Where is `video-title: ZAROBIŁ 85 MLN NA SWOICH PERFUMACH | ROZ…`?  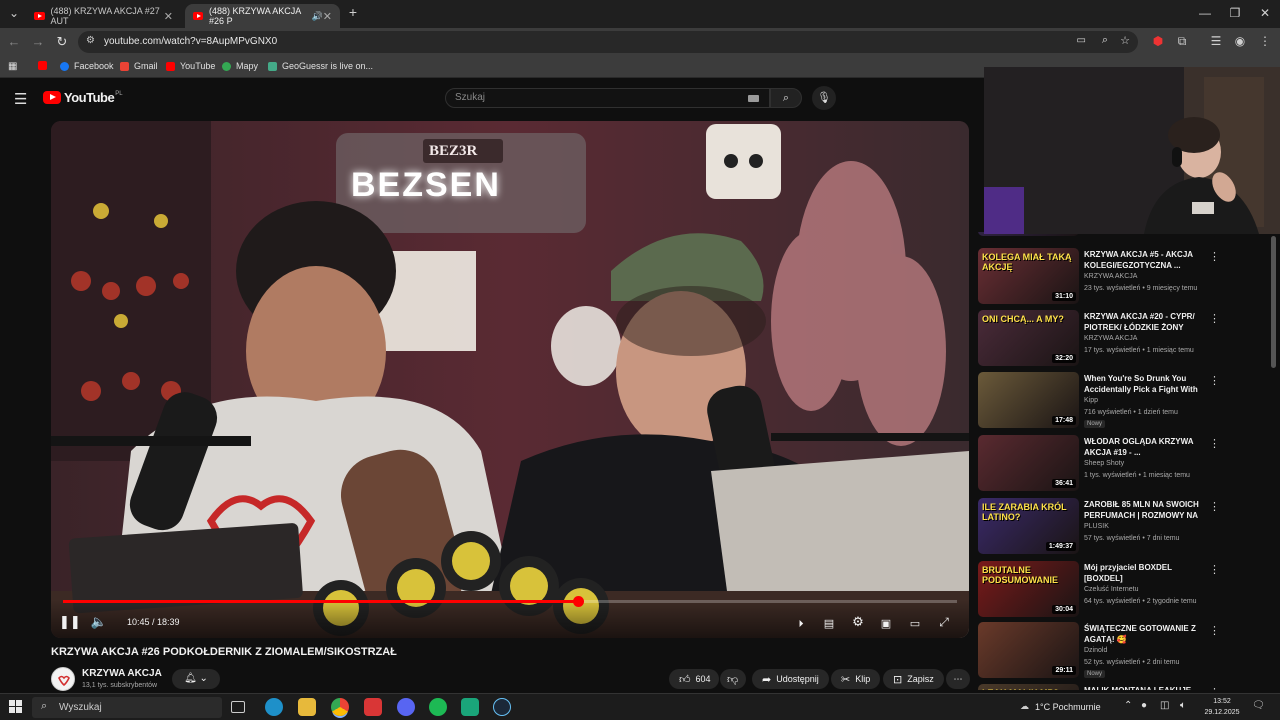
video-title: ZAROBIŁ 85 MLN NA SWOICH PERFUMACH | ROZ… is located at coordinates (1145, 510).